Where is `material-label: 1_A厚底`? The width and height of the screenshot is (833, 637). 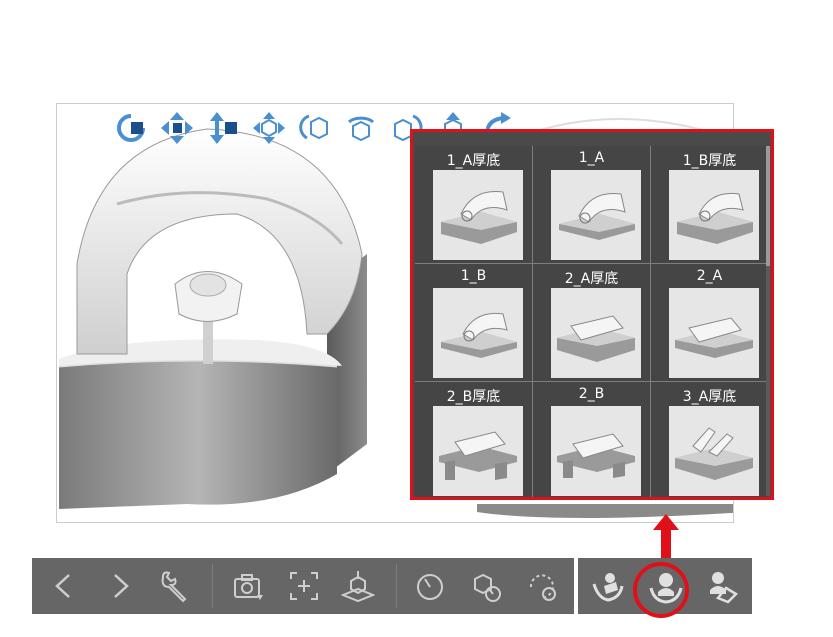 material-label: 1_A厚底 is located at coordinates (473, 161).